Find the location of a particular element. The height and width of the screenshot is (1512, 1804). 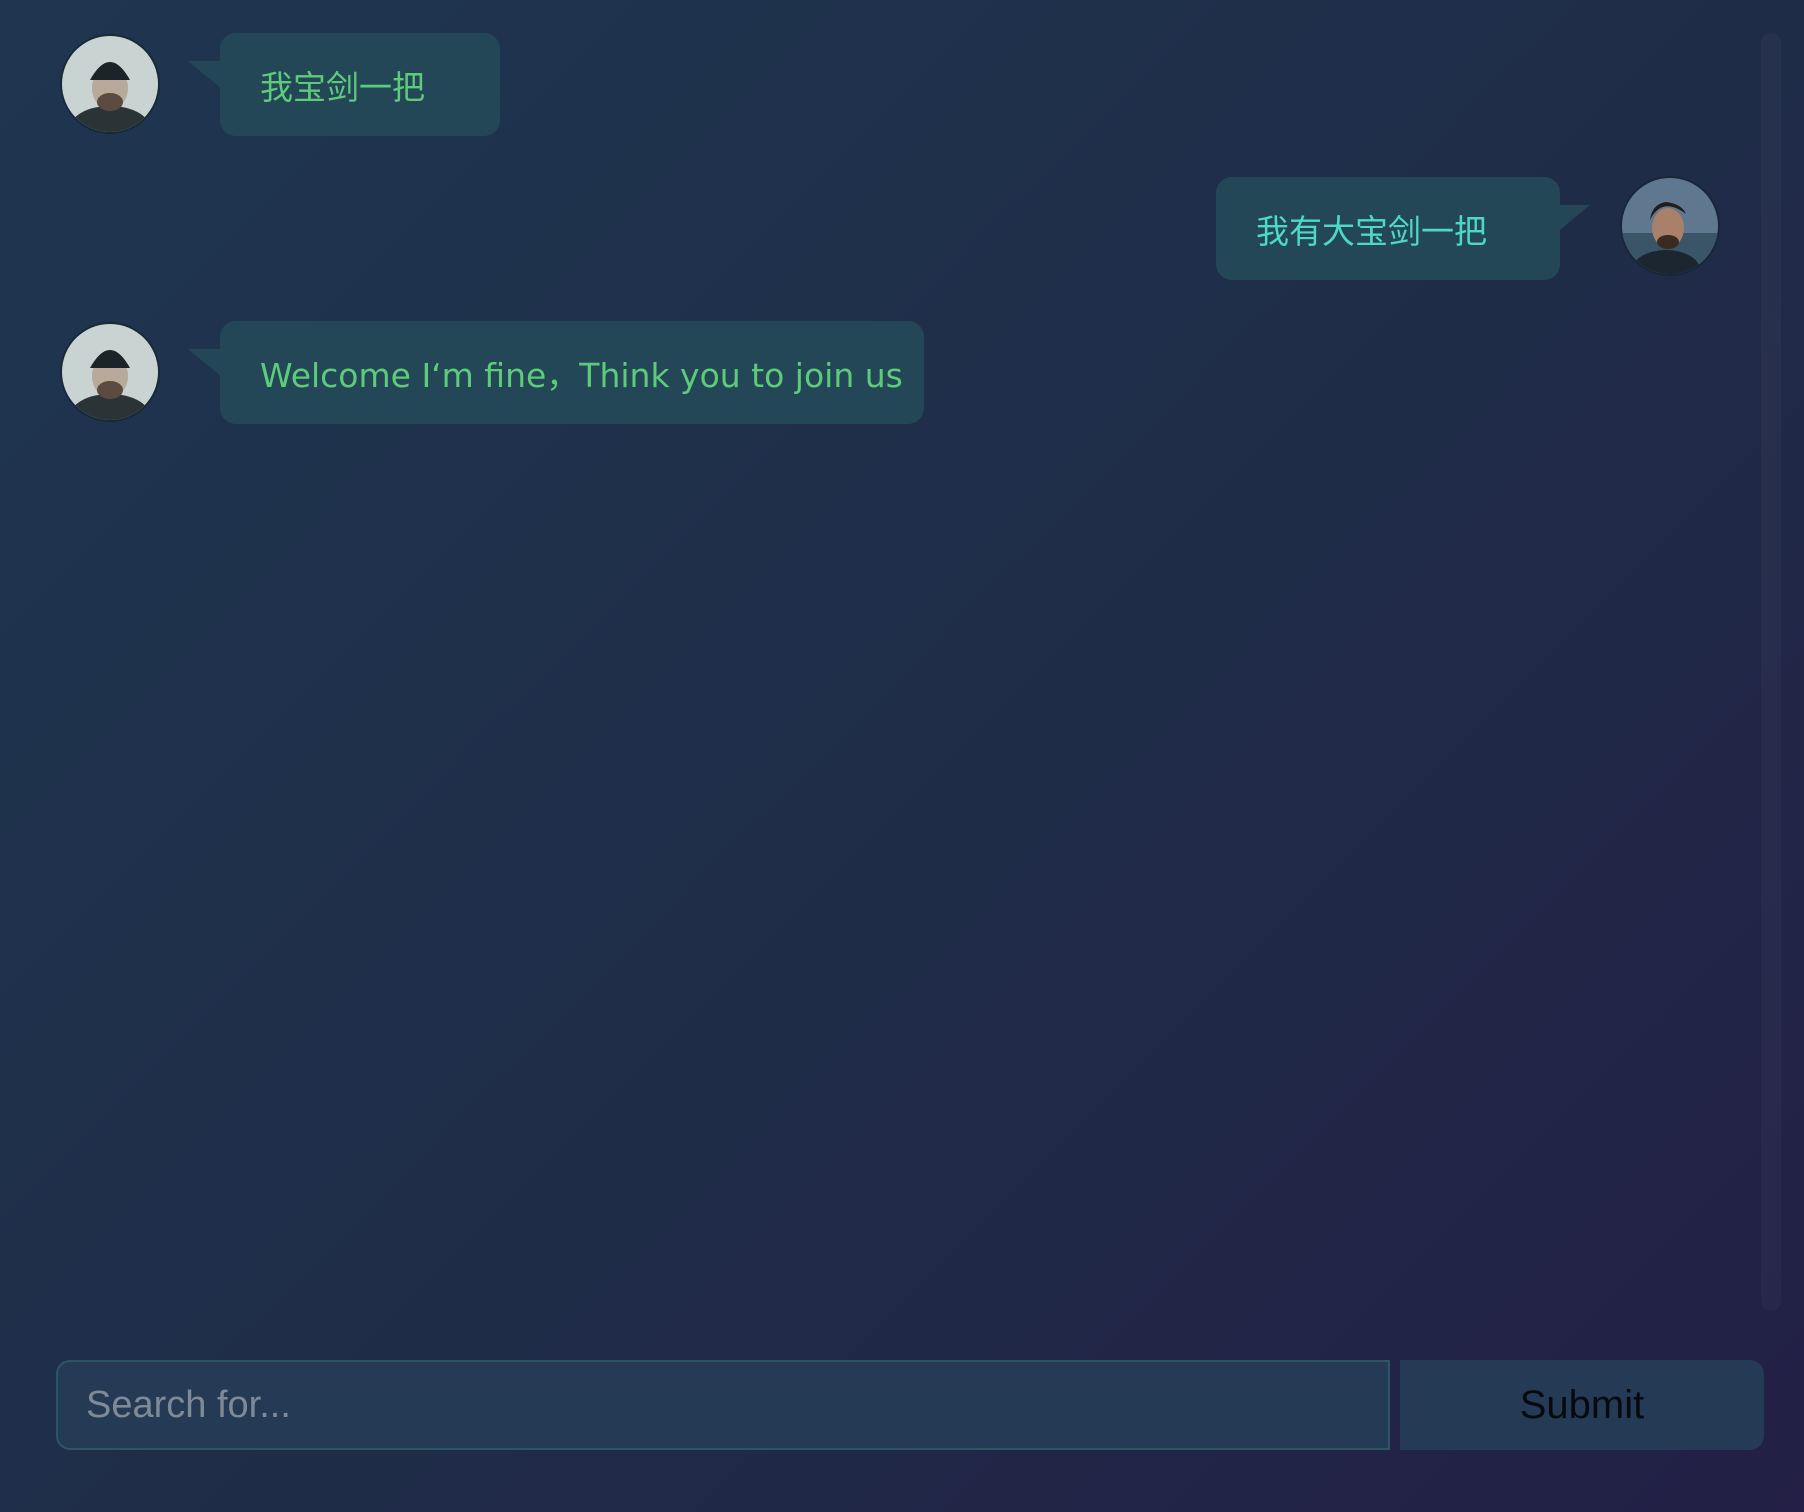

message-bubble-incoming: Welcome I‘m fine，Think you to join us is located at coordinates (572, 372).